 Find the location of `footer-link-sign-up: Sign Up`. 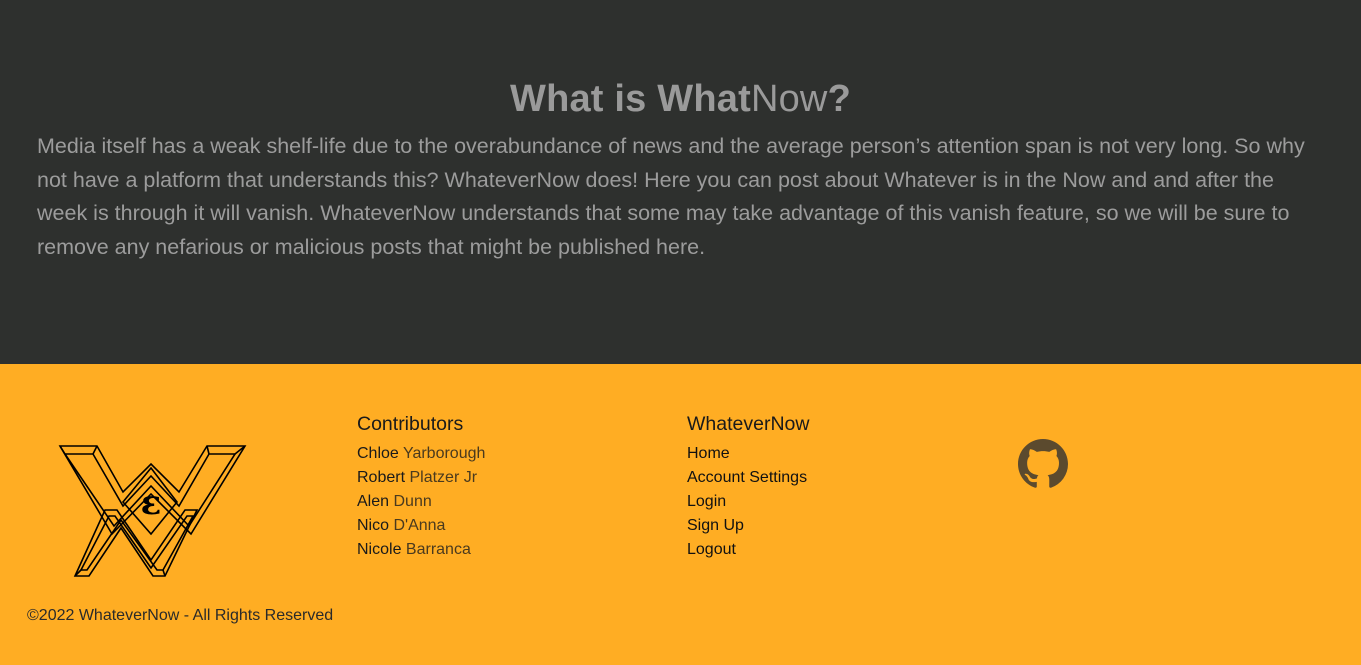

footer-link-sign-up: Sign Up is located at coordinates (715, 525).